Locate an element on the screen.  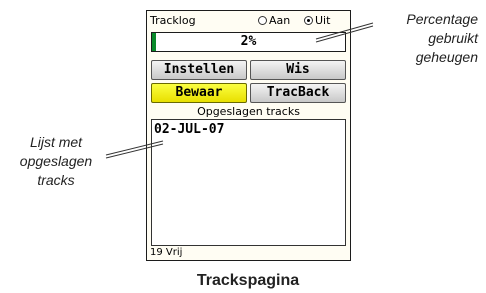
annotation-tracks: Lijst met opgeslagen tracks is located at coordinates (56, 161).